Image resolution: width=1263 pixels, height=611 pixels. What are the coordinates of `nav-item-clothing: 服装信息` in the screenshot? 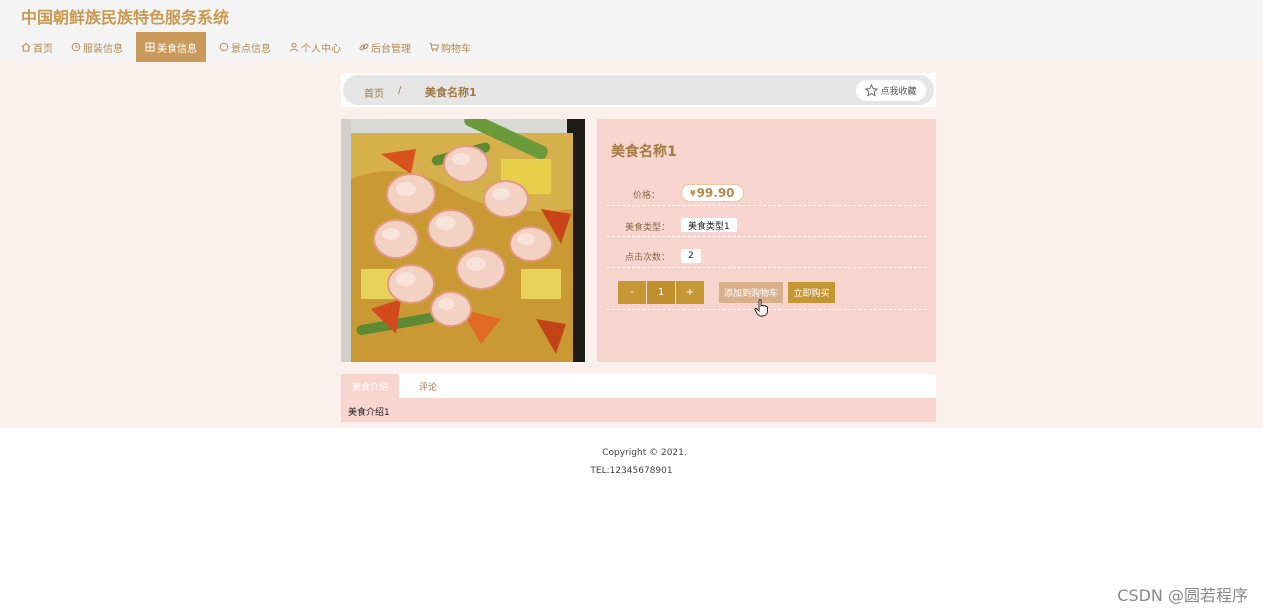 It's located at (97, 47).